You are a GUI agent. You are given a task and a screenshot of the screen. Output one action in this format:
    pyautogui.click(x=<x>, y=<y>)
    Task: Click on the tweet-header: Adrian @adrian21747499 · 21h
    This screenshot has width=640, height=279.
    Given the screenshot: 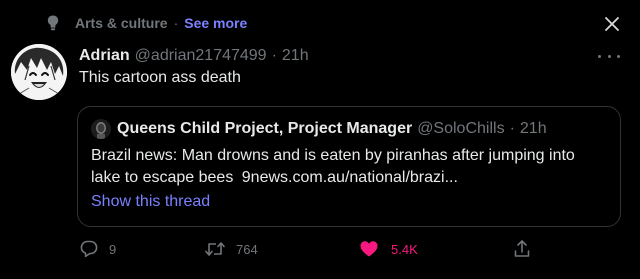 What is the action you would take?
    pyautogui.click(x=194, y=56)
    